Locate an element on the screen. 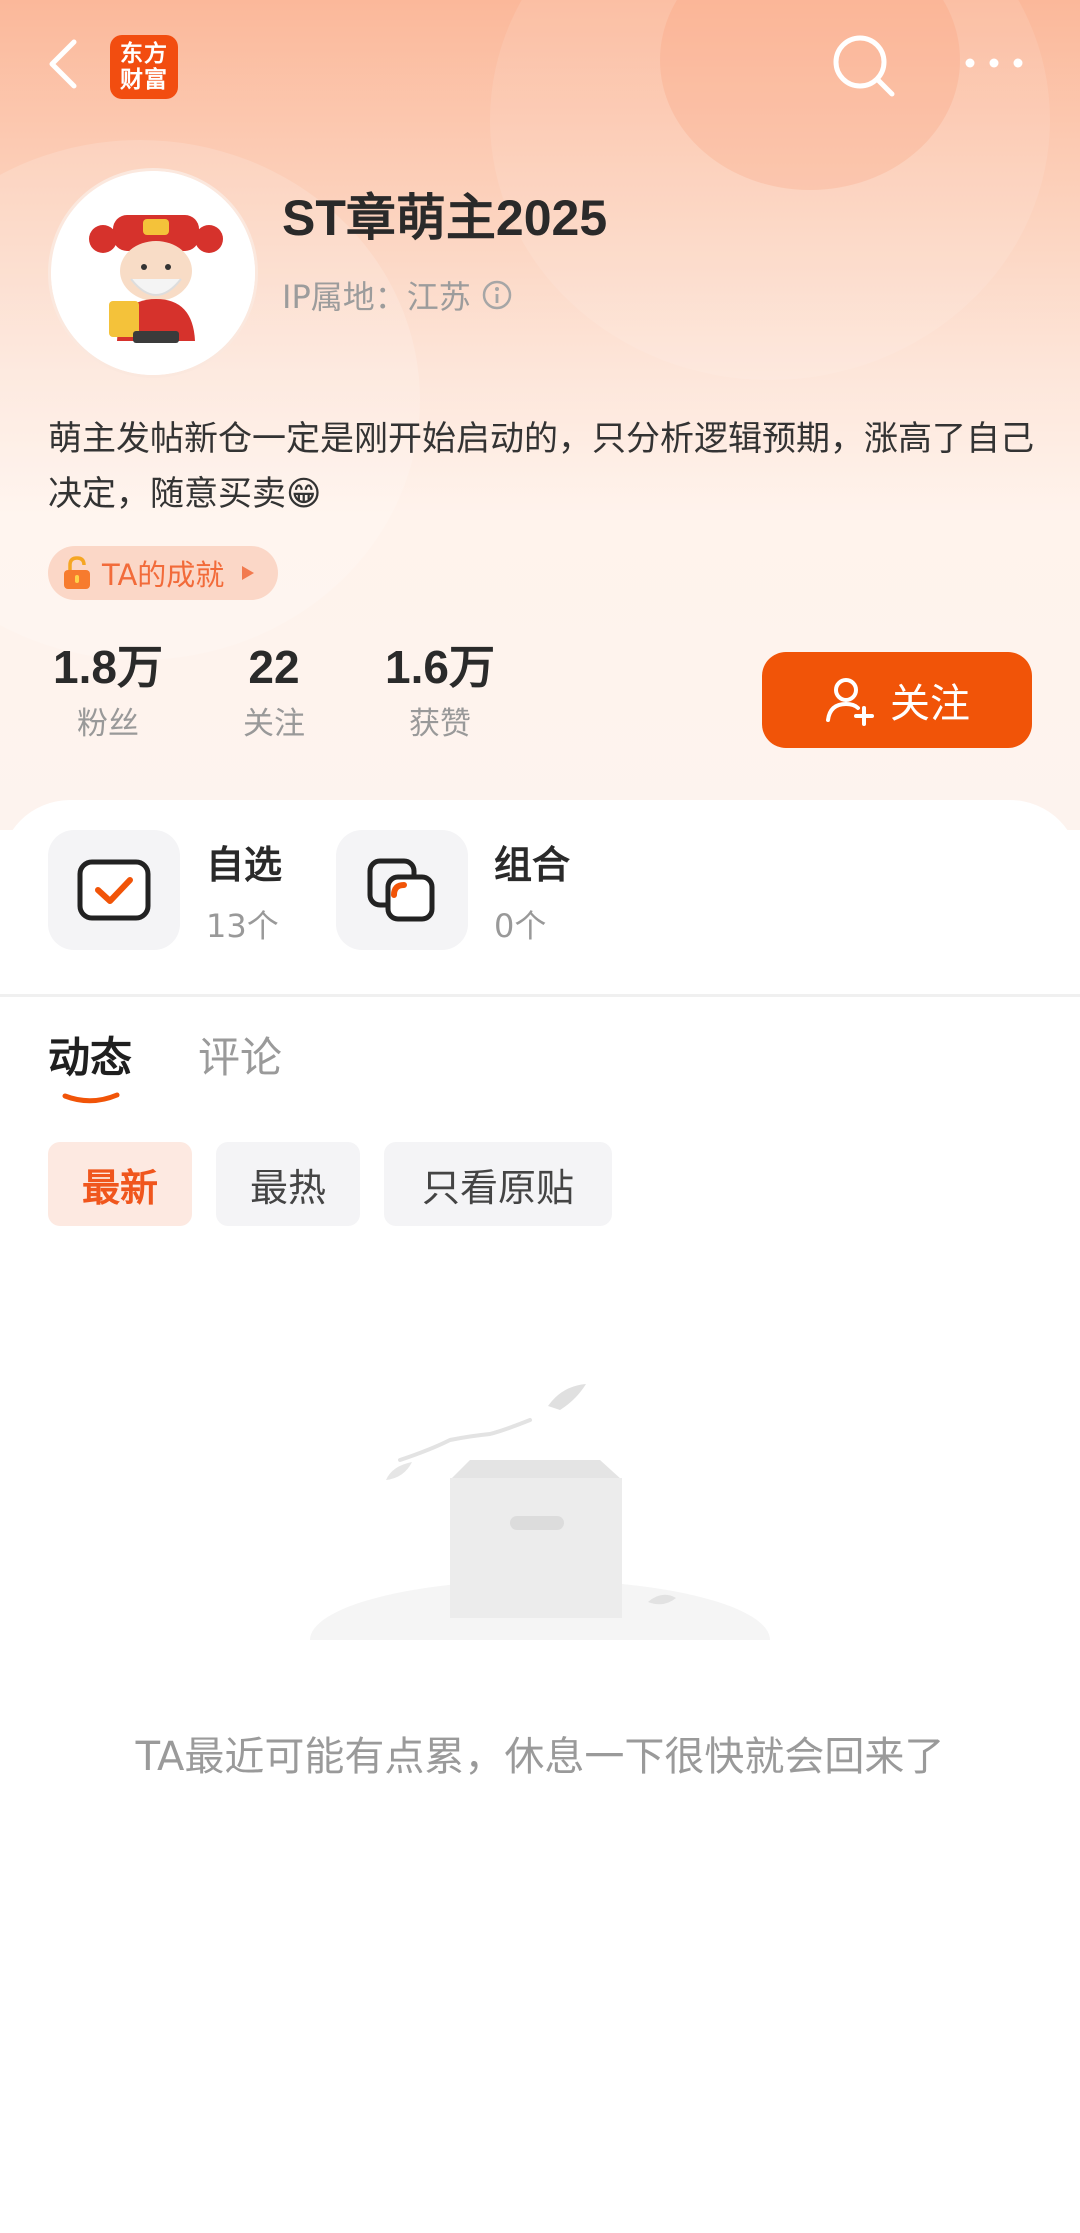 Image resolution: width=1080 pixels, height=2233 pixels. tab-posts: 动态 is located at coordinates (90, 1054).